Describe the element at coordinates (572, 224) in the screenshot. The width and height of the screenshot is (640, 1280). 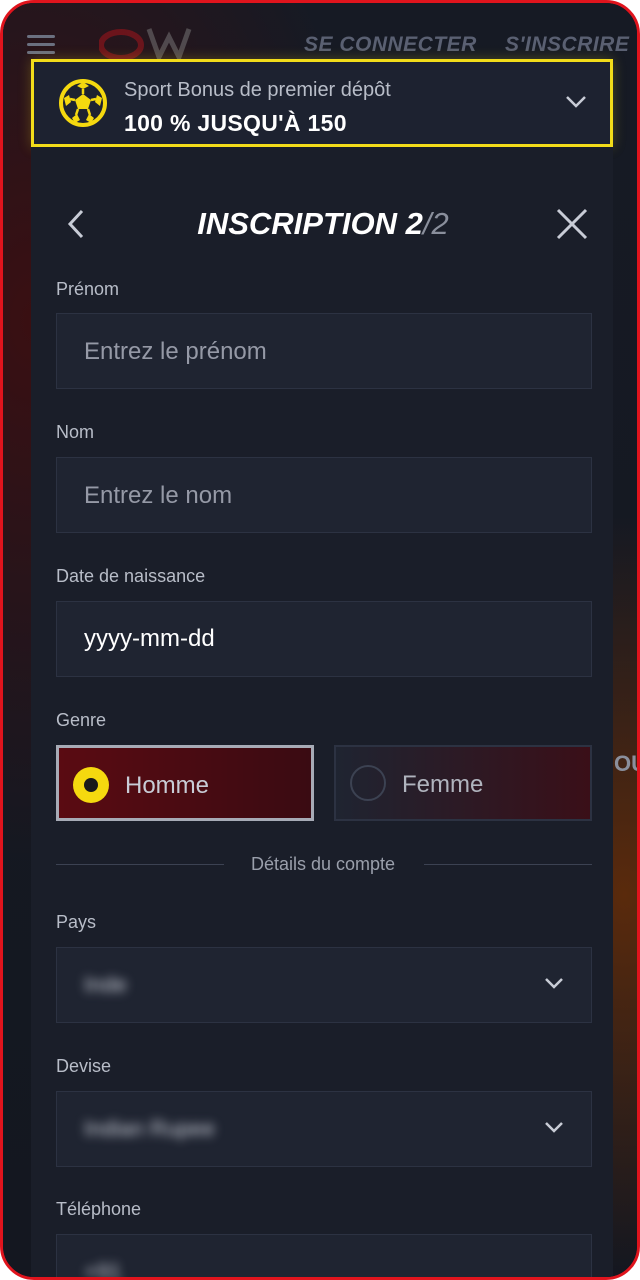
I see `close-icon` at that location.